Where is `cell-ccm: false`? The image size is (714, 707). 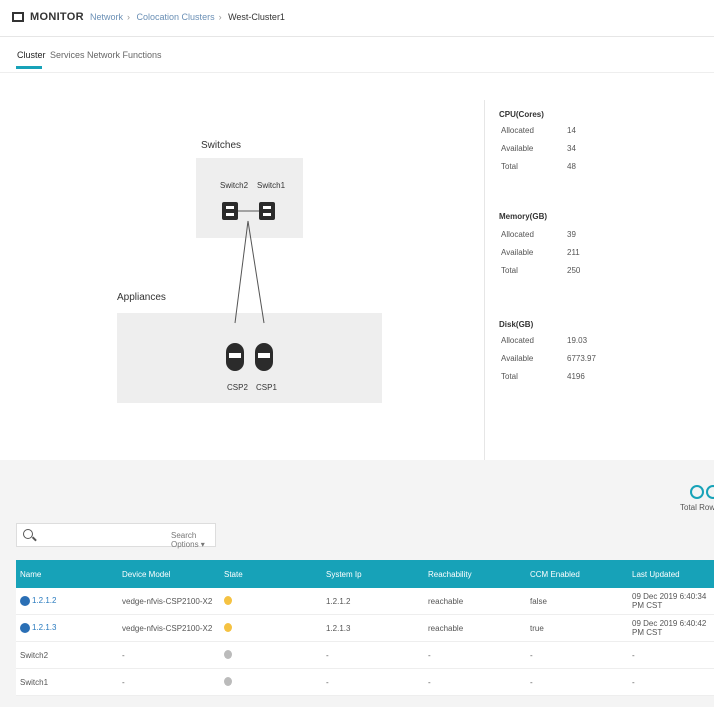
cell-ccm: false is located at coordinates (577, 601).